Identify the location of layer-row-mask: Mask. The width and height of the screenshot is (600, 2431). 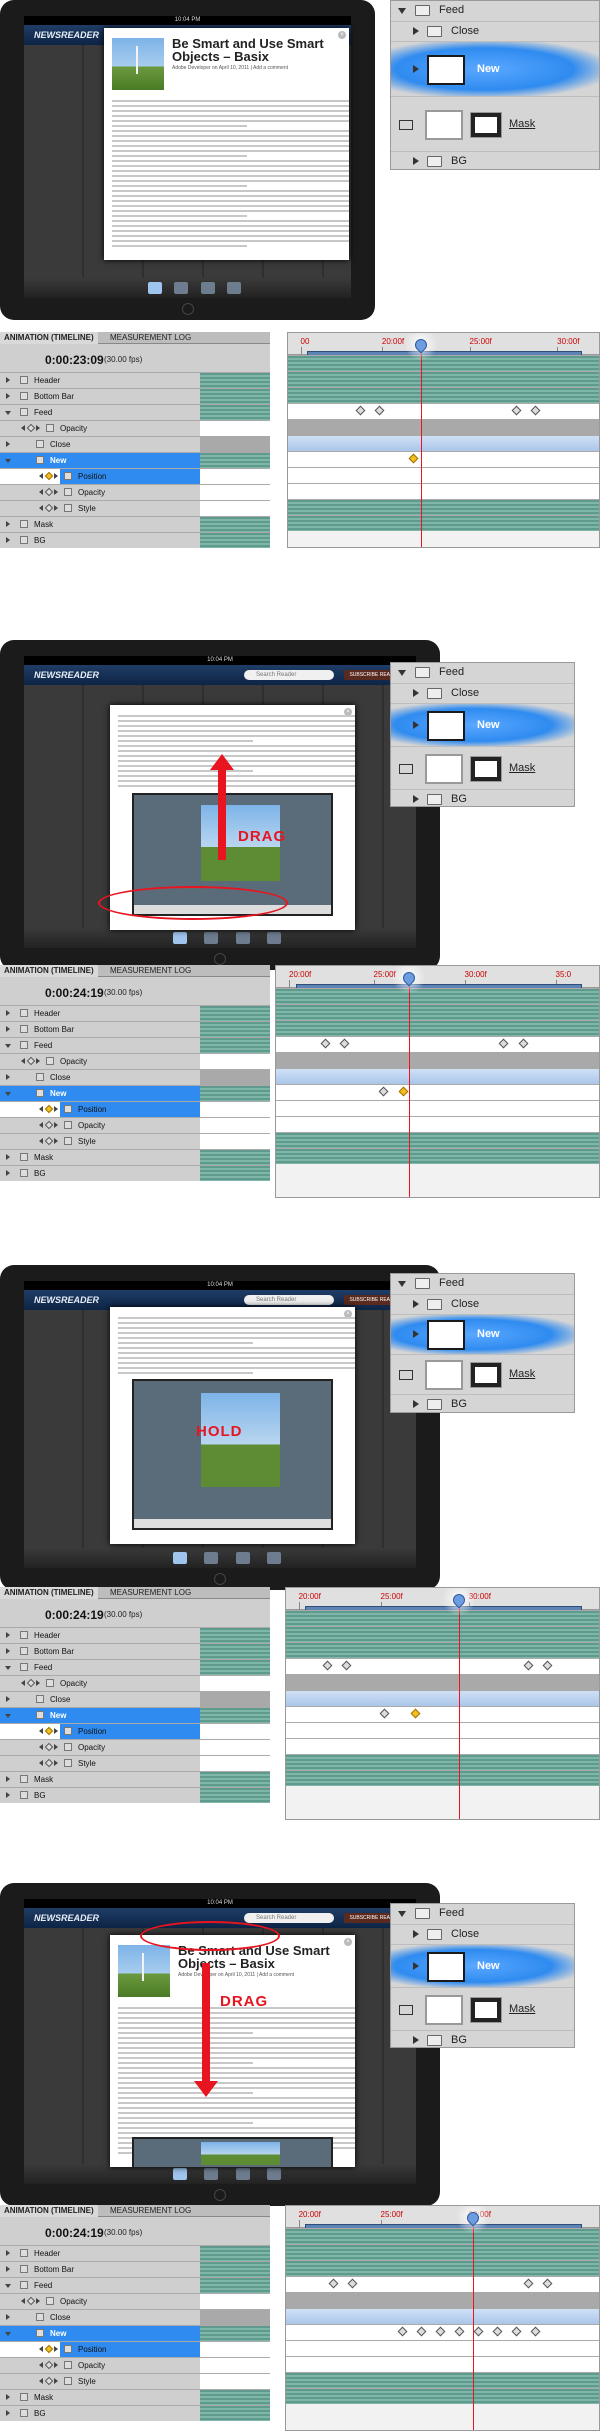
(482, 1374).